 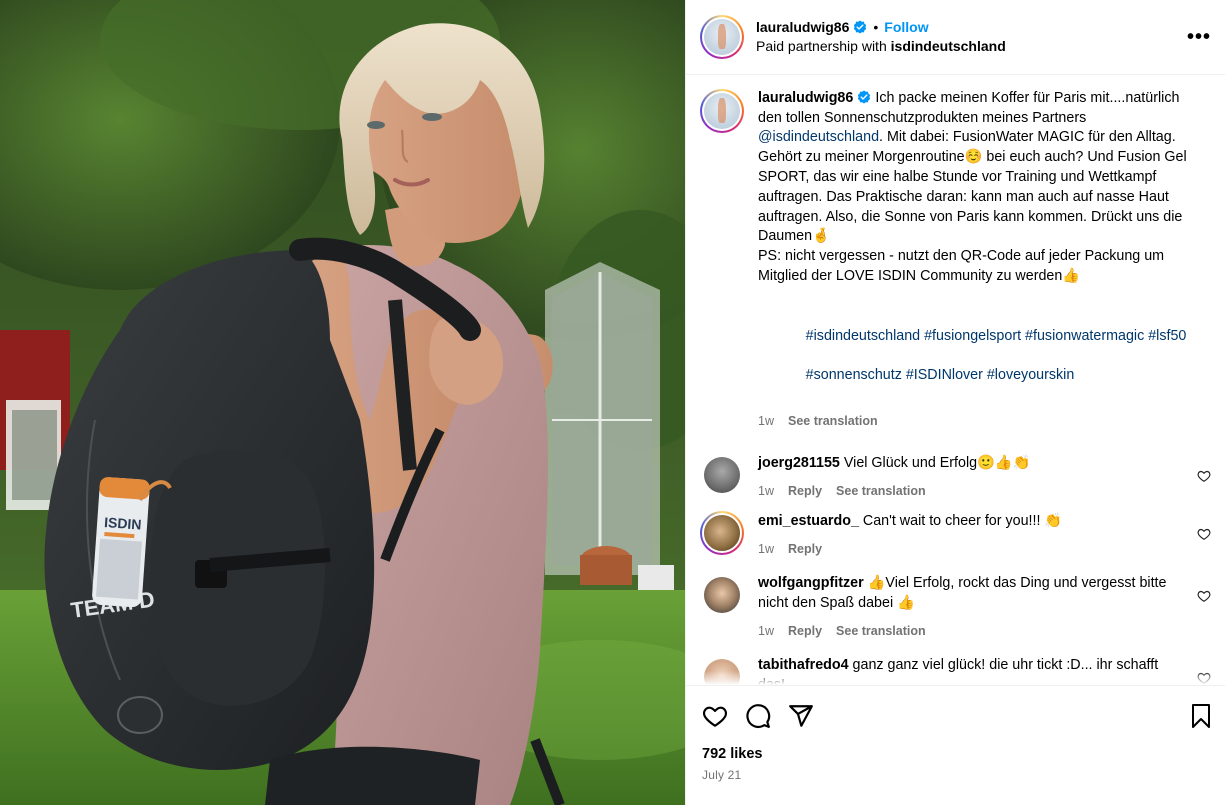 I want to click on caption-username: lauraludwig86, so click(x=805, y=98).